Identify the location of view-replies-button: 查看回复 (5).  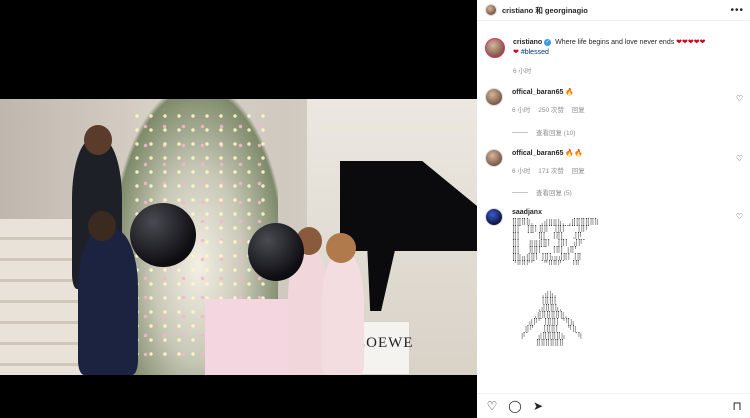
(542, 192).